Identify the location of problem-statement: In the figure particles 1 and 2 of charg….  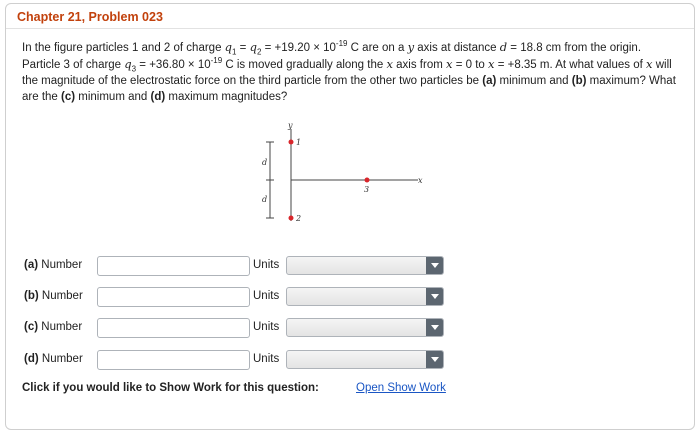
(349, 71).